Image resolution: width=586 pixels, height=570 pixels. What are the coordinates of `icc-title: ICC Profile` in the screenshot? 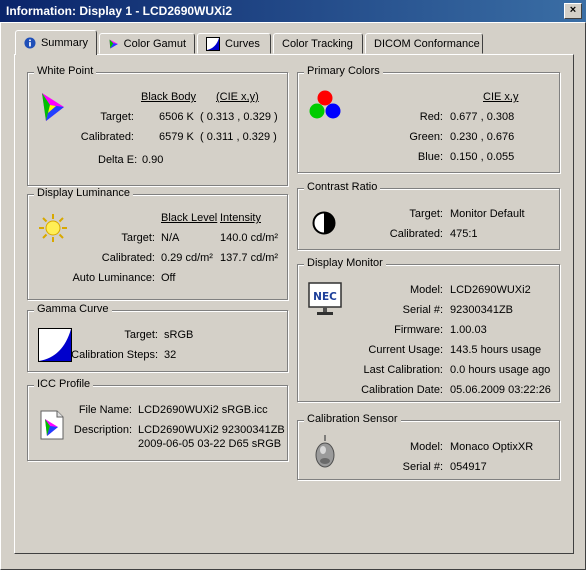 It's located at (64, 384).